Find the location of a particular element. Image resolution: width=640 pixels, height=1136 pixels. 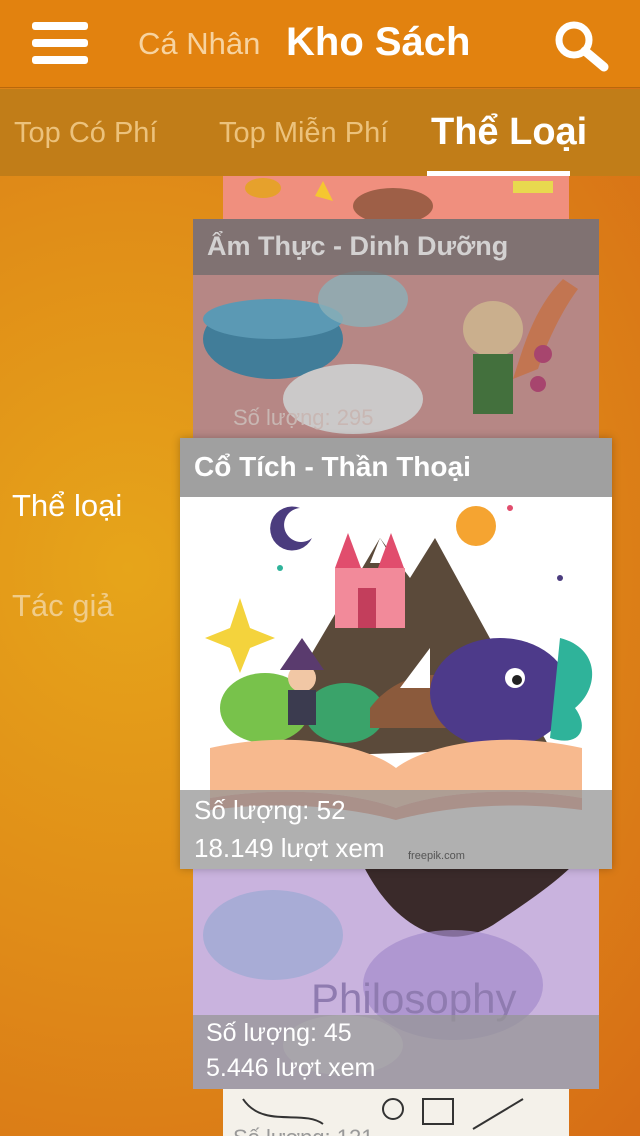

card-watermark: freepik.com is located at coordinates (436, 856).